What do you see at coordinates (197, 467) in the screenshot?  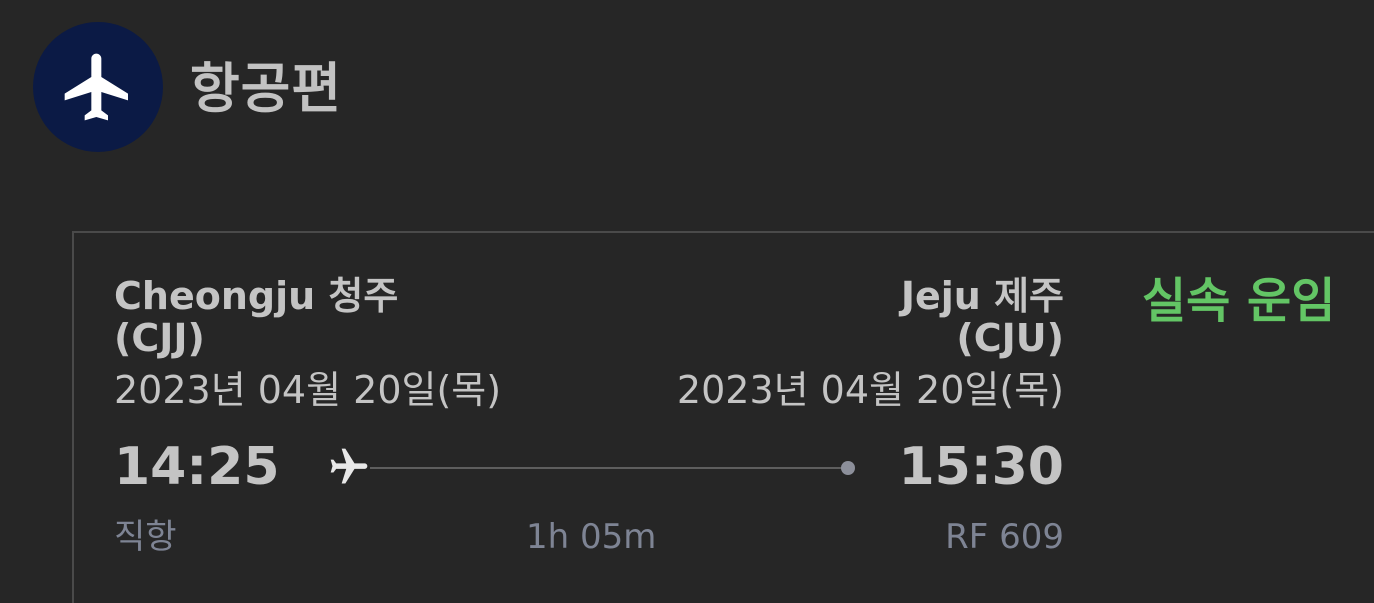 I see `departure-time: 14:25` at bounding box center [197, 467].